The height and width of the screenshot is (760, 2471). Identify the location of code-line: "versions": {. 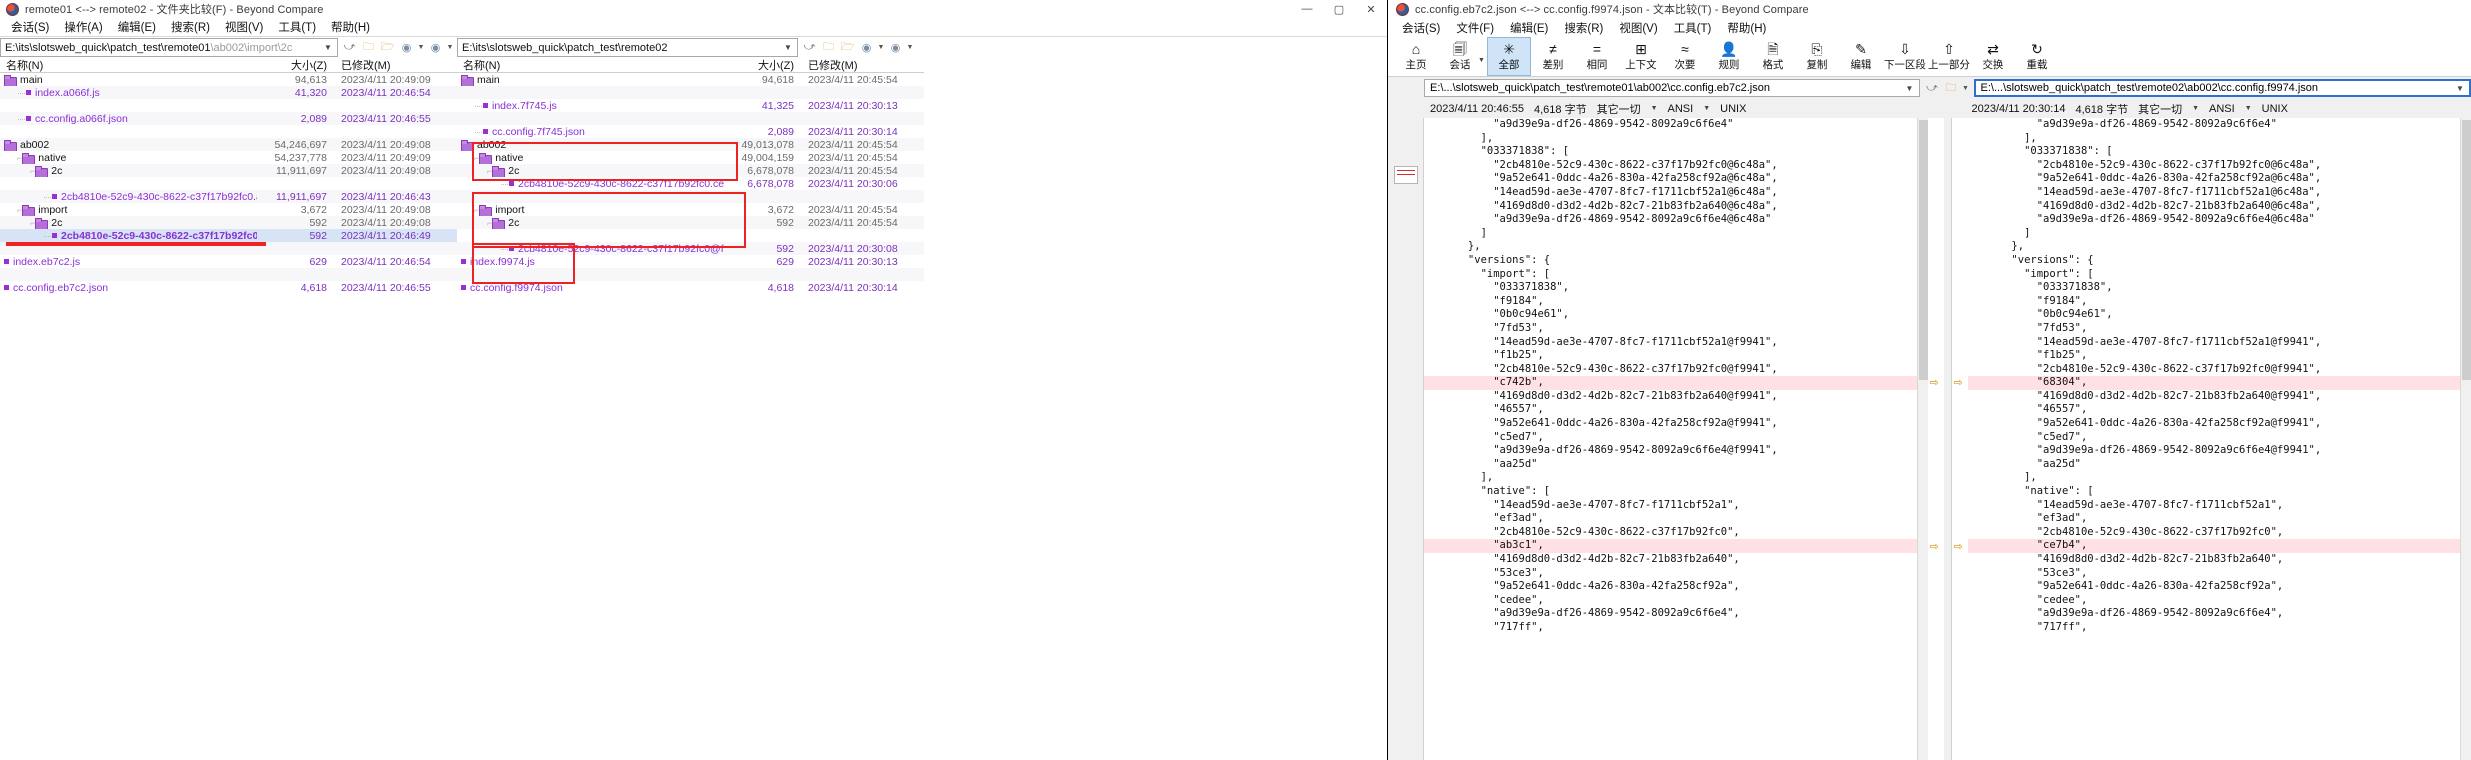
(1676, 261).